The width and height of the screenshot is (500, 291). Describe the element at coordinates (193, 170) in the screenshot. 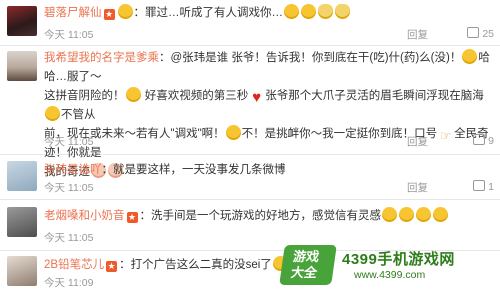

I see `comment-text: ：就是要这样，一天没事发几条微博` at that location.